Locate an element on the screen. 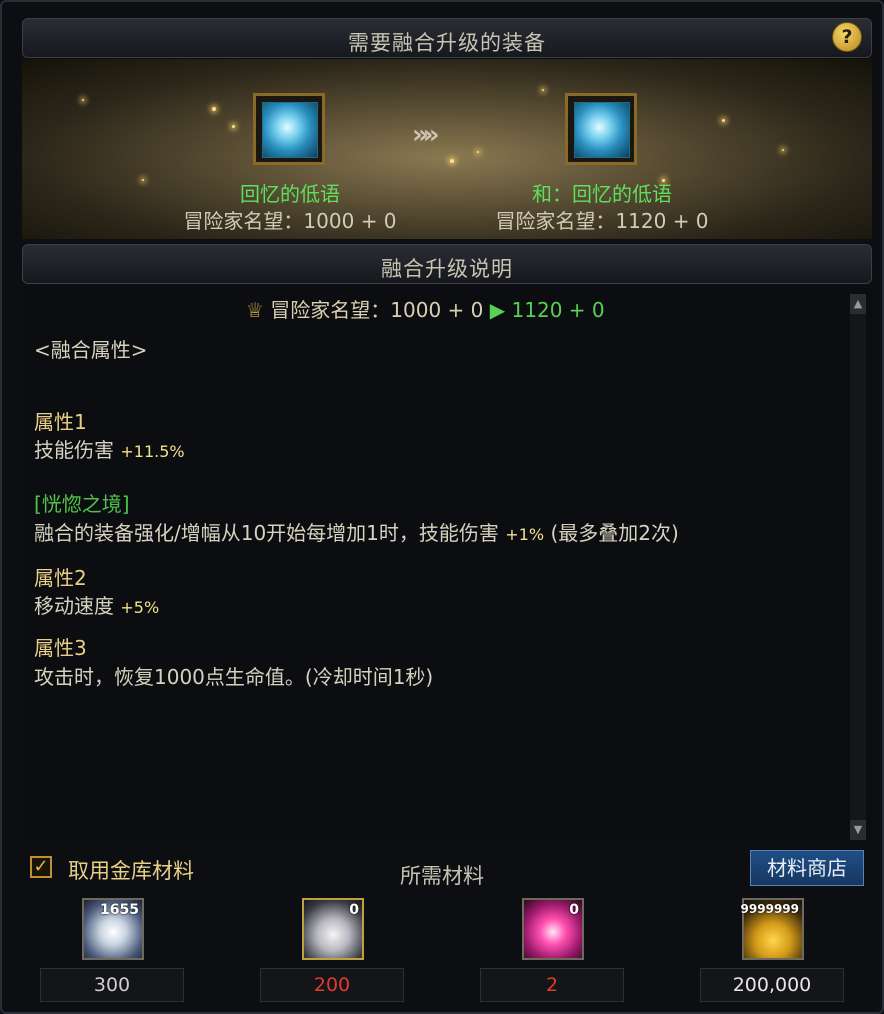 The height and width of the screenshot is (1014, 884). set-line: 融合的装备强化/增幅从10开始每增加1时，技能伤害 +1% (最多叠加2次) is located at coordinates (356, 531).